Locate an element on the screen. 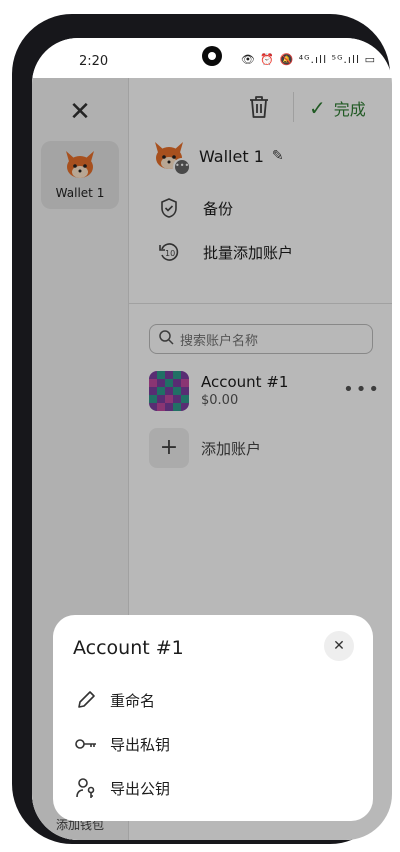 The height and width of the screenshot is (852, 400). key-icon is located at coordinates (86, 744).